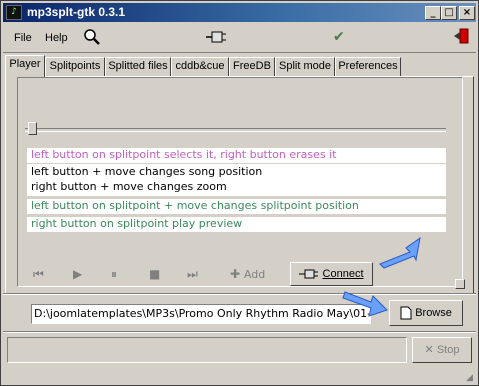  Describe the element at coordinates (92, 39) in the screenshot. I see `magnifier-icon` at that location.